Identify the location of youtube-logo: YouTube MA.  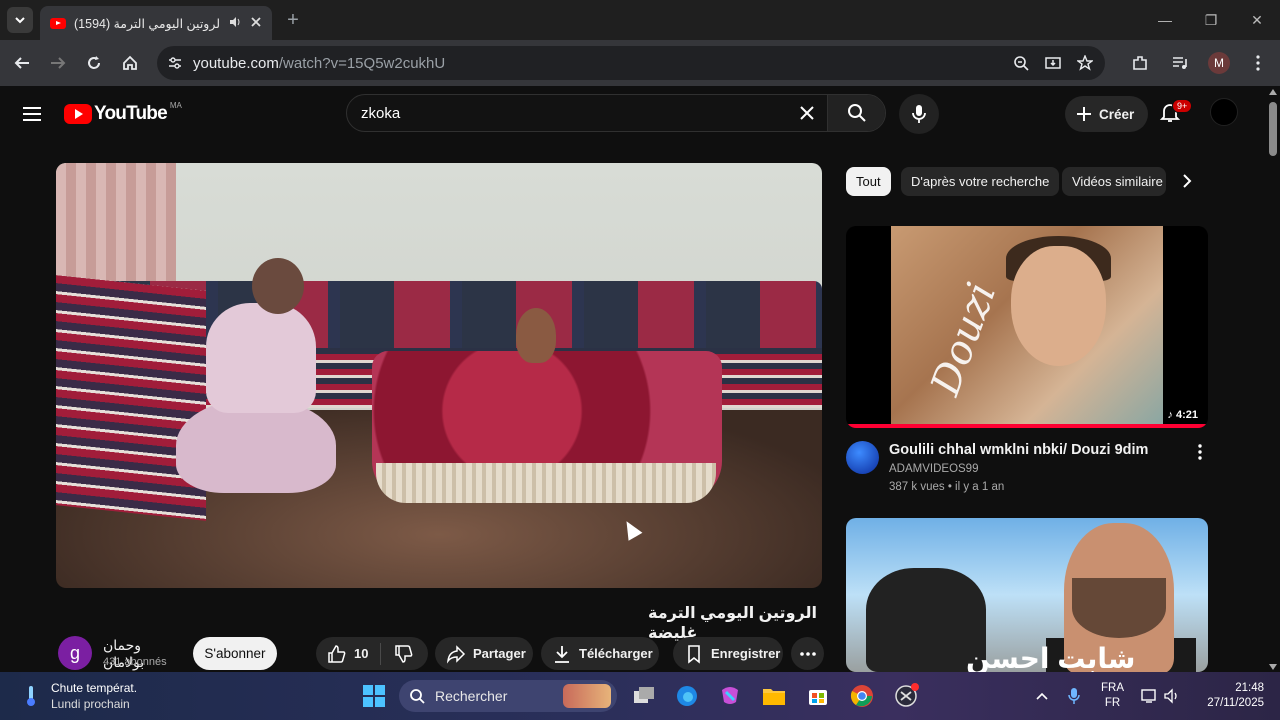
(123, 112).